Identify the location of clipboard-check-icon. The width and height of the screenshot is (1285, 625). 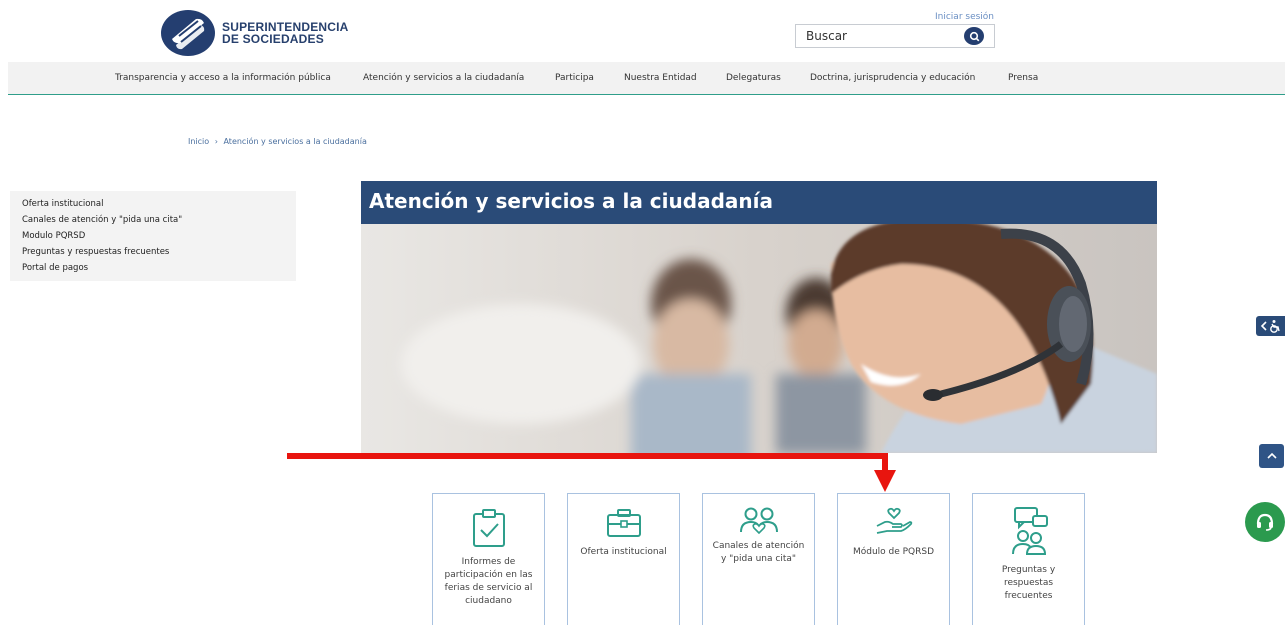
(488, 528).